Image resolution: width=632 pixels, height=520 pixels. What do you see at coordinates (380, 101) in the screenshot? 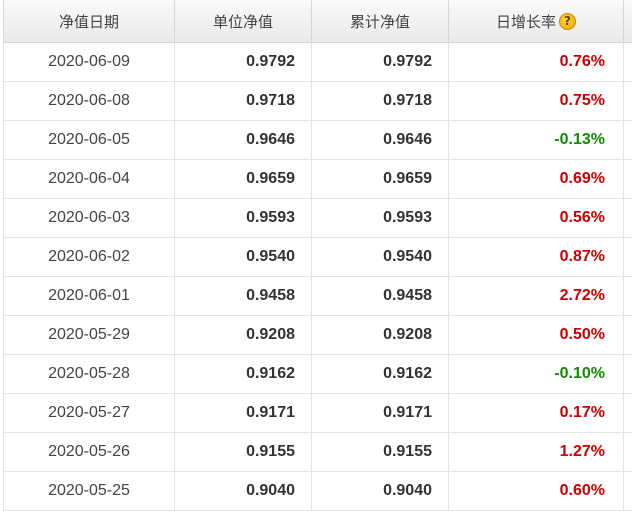
I see `cell-accumulated-nav: 0.9718` at bounding box center [380, 101].